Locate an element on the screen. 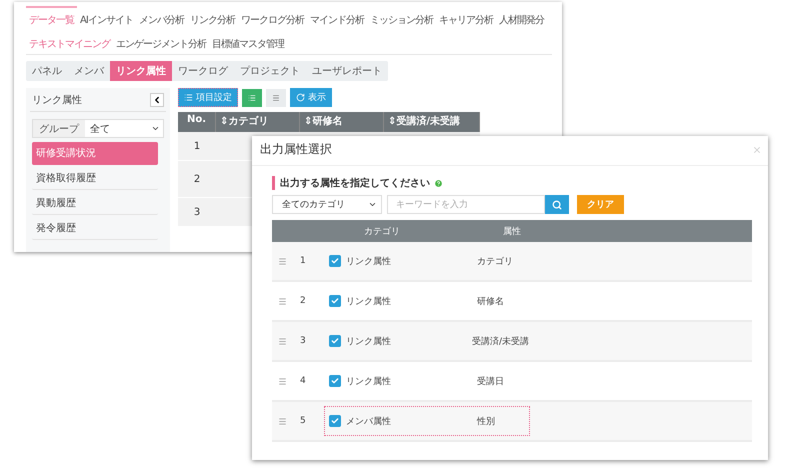  lines-icon is located at coordinates (276, 97).